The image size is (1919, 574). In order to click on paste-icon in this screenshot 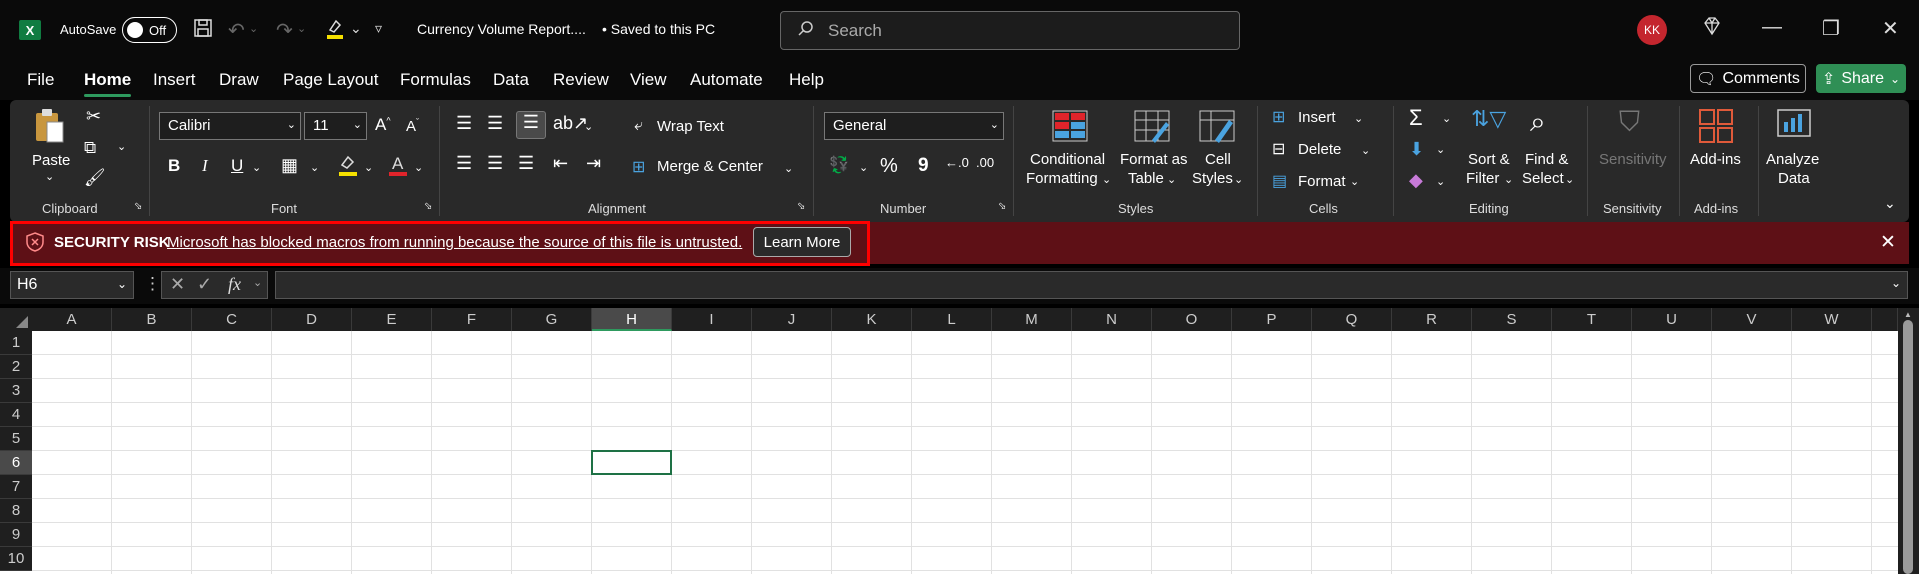, I will do `click(50, 125)`.